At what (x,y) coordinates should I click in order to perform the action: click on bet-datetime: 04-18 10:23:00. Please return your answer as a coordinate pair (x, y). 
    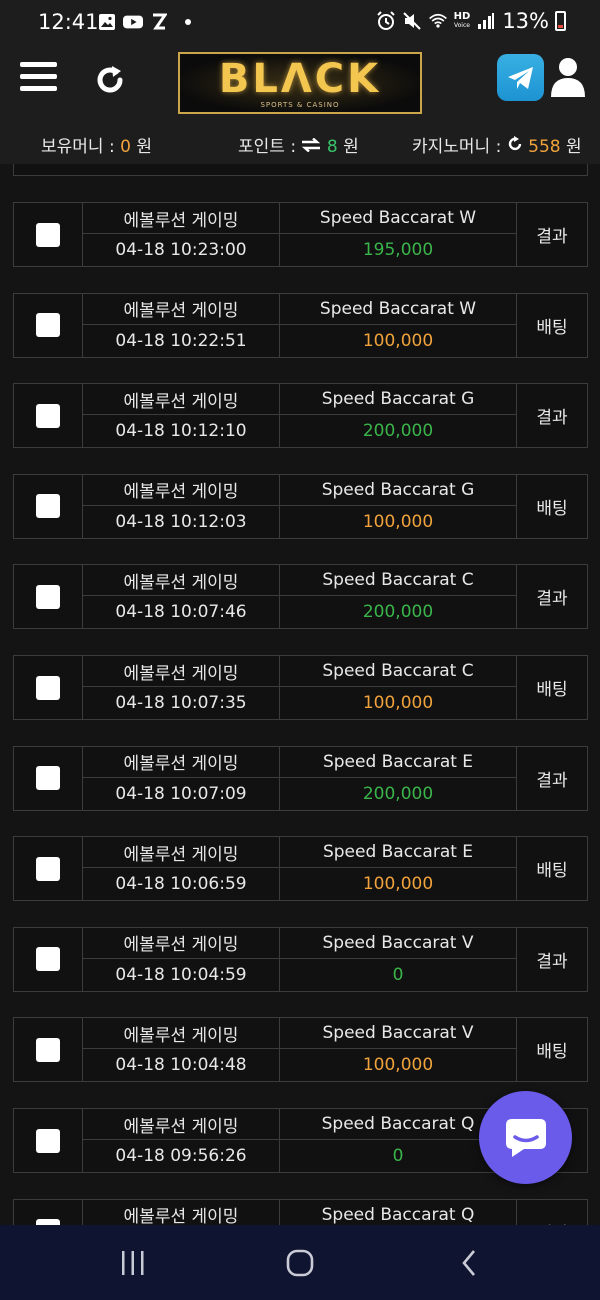
    Looking at the image, I should click on (181, 250).